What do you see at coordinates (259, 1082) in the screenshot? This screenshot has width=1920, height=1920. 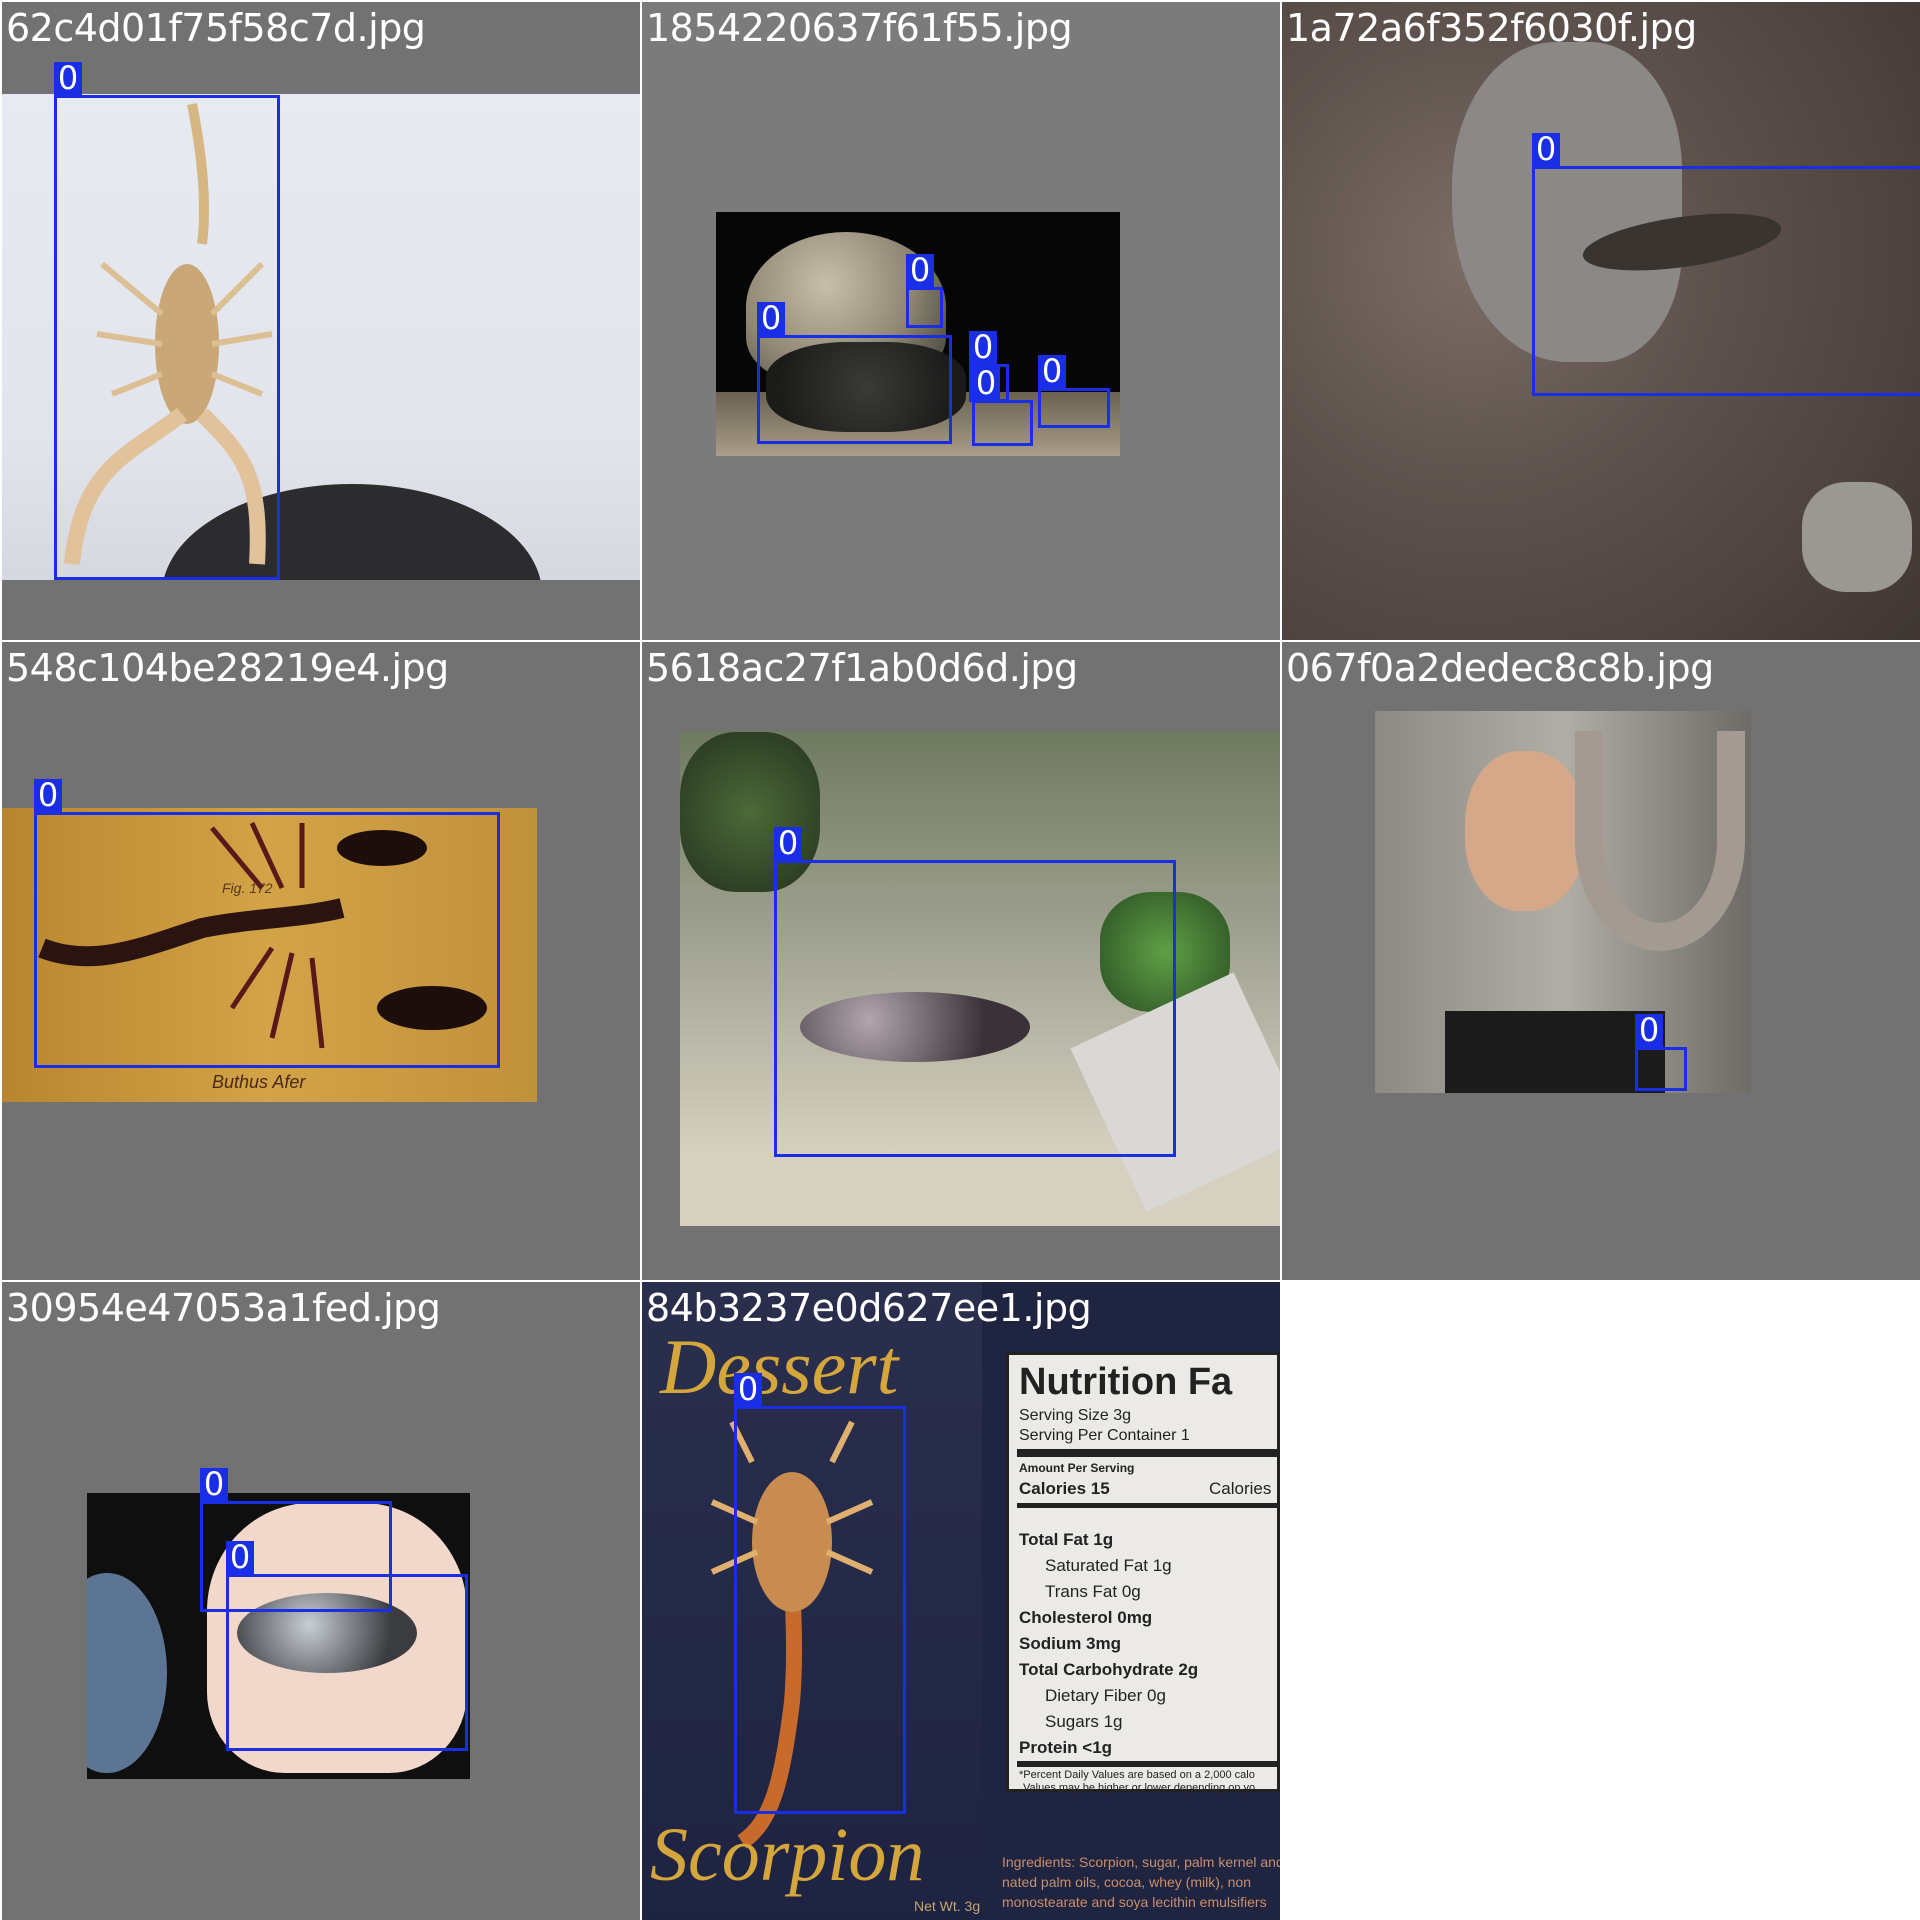 I see `illustration-caption: Buthus Afer` at bounding box center [259, 1082].